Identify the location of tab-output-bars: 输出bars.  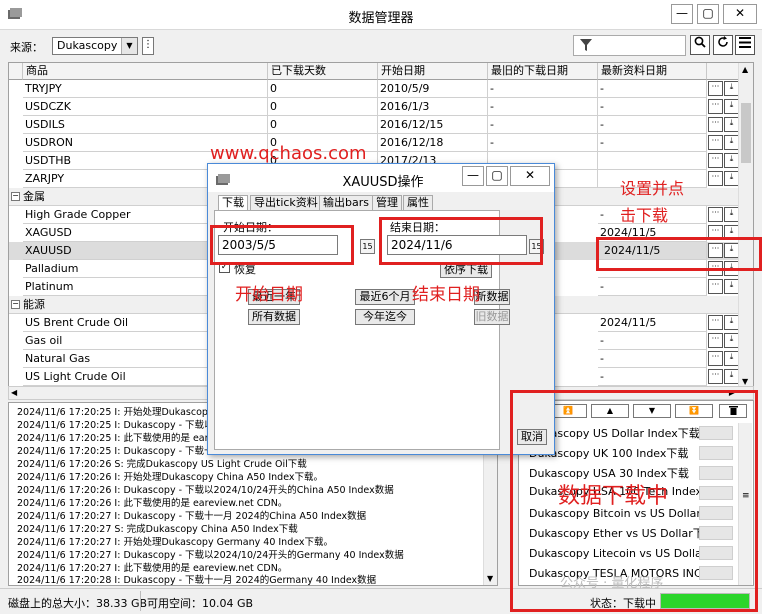
(346, 203).